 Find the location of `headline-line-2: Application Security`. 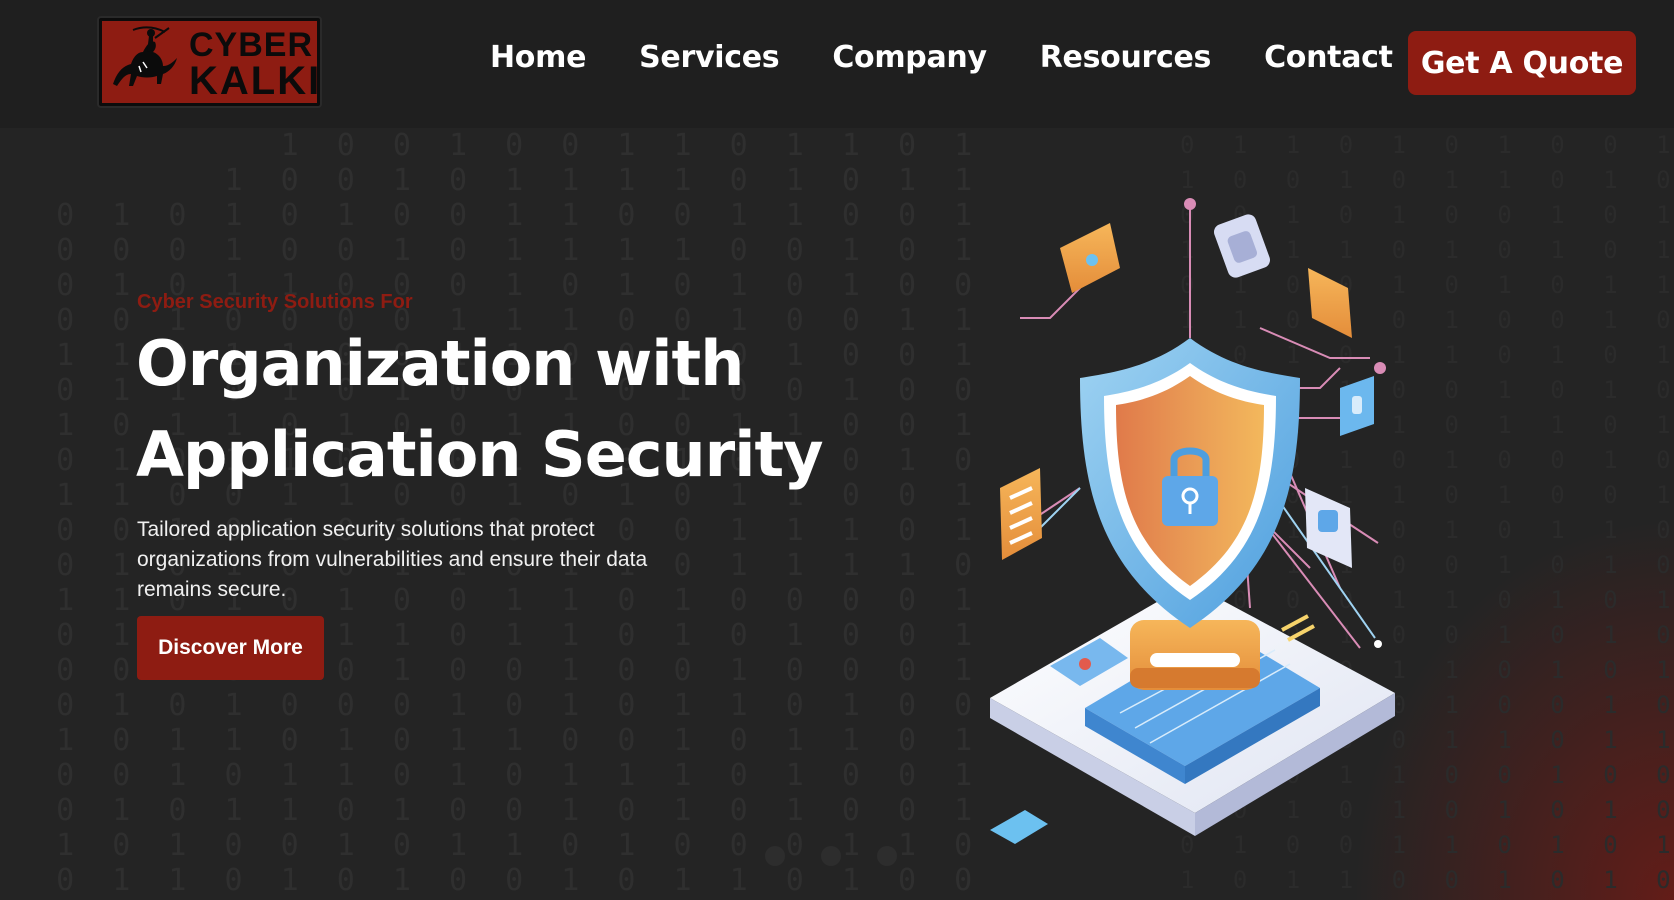

headline-line-2: Application Security is located at coordinates (480, 454).